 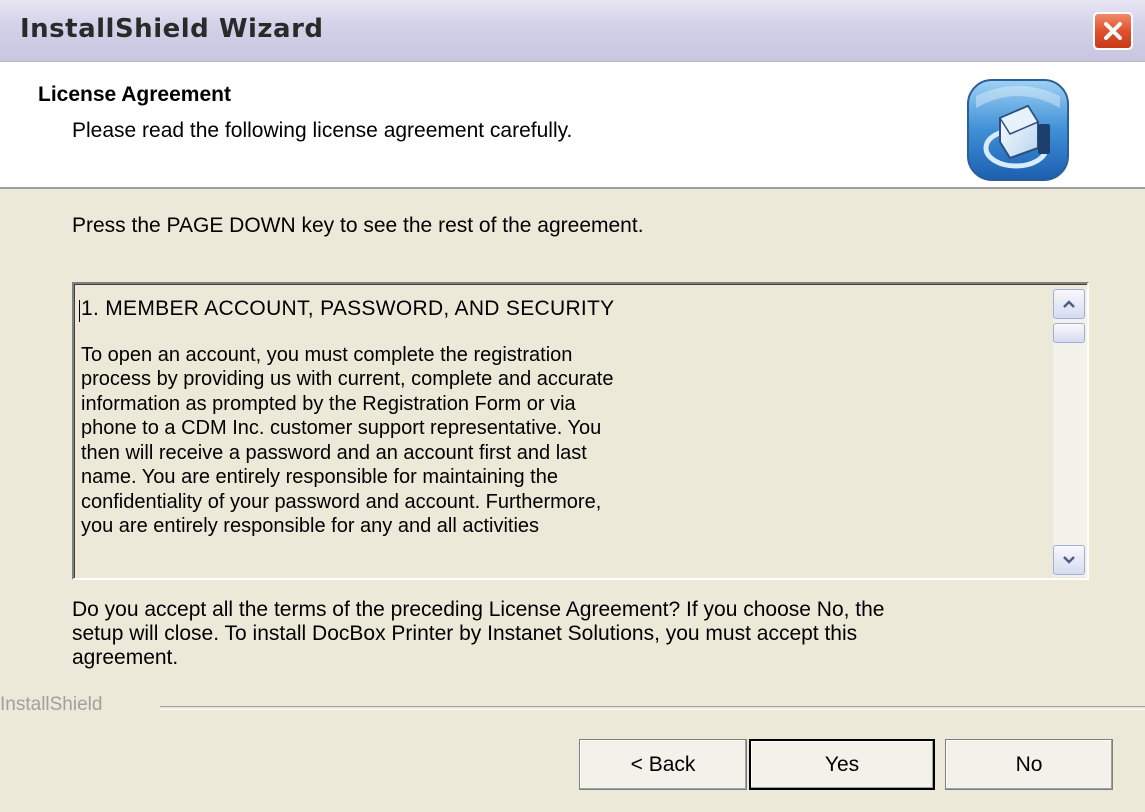 I want to click on scroll-down-button, so click(x=1069, y=560).